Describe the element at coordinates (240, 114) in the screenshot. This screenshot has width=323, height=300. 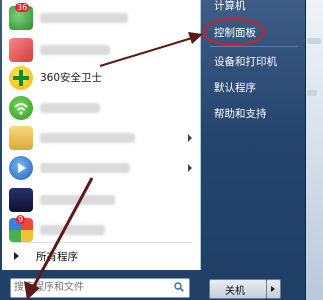
I see `help-support-label: 帮助和支持` at that location.